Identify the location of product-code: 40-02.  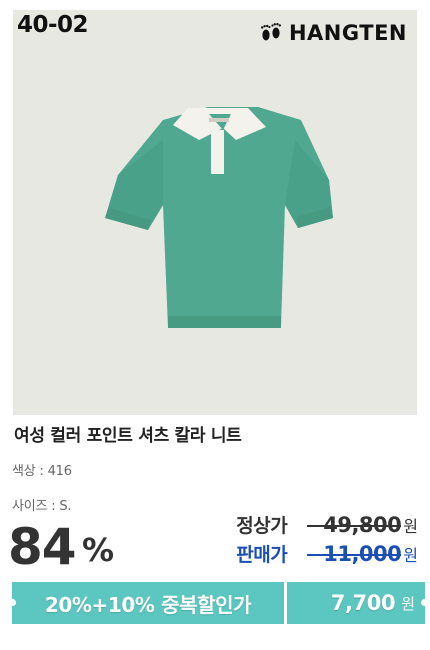
(53, 25).